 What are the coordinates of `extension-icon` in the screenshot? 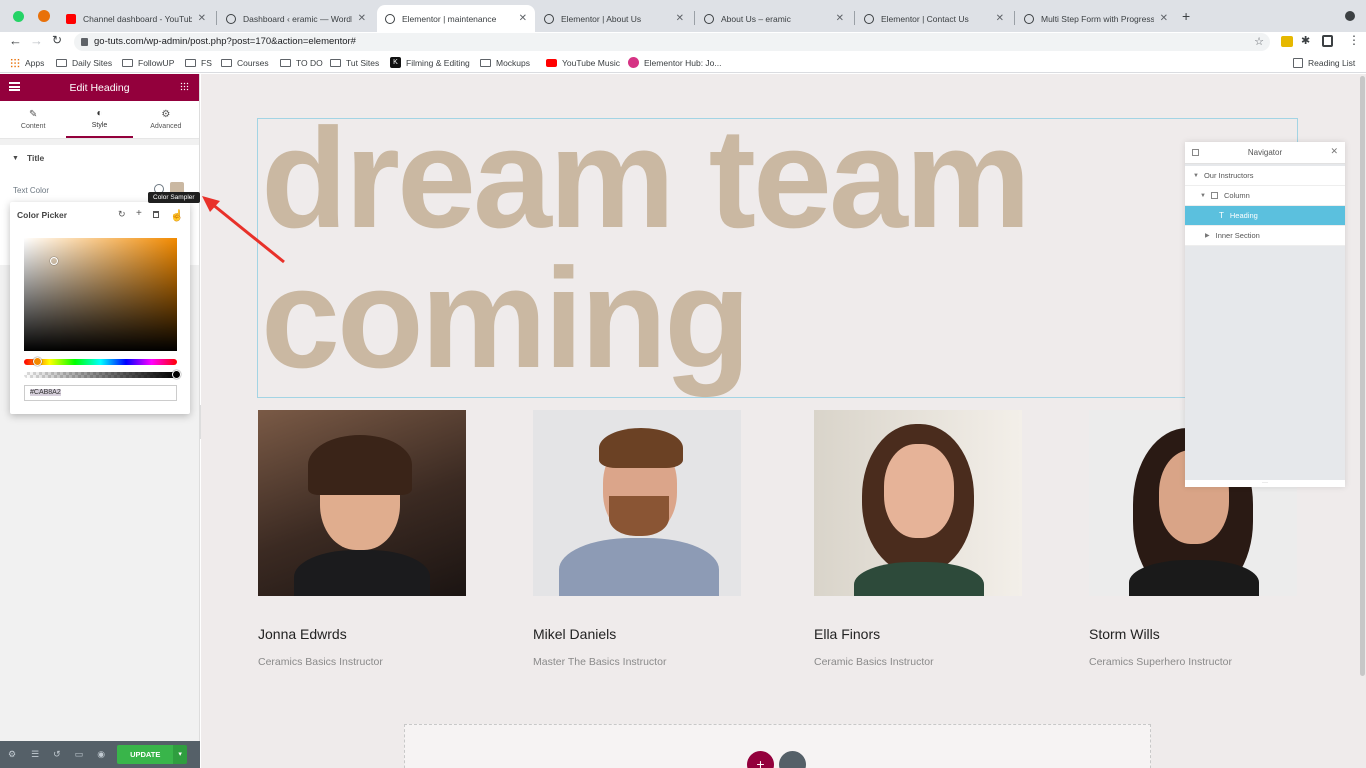 It's located at (1287, 41).